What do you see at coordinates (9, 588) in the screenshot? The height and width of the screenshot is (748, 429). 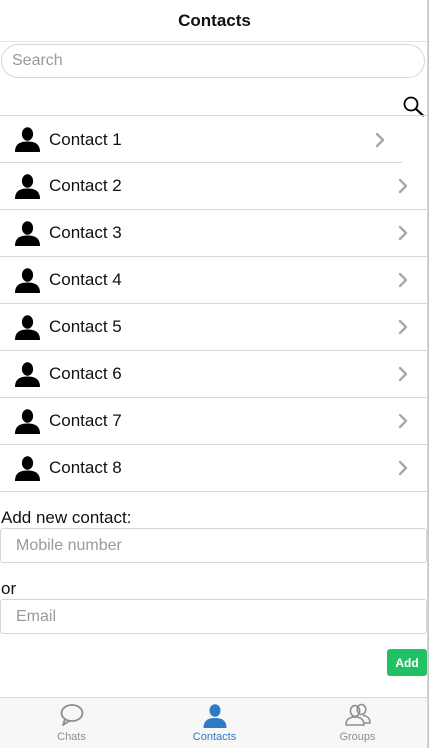 I see `or-label: or` at bounding box center [9, 588].